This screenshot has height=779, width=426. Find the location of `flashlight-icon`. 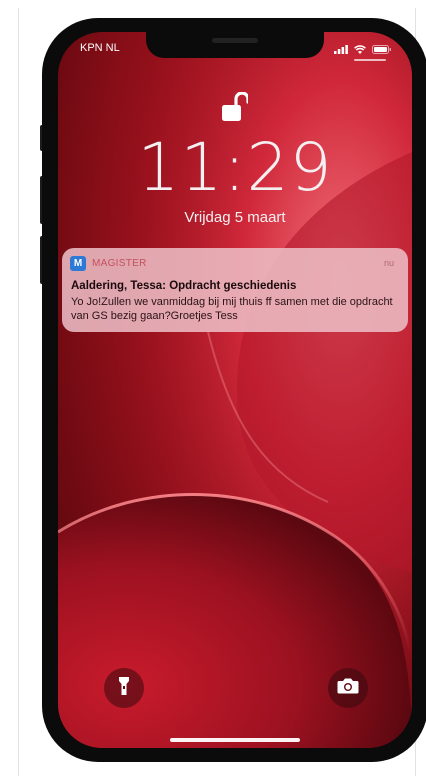

flashlight-icon is located at coordinates (124, 688).